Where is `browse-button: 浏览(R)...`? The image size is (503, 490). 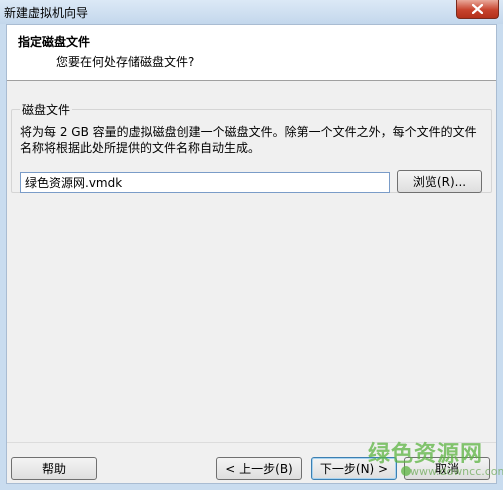
browse-button: 浏览(R)... is located at coordinates (439, 181).